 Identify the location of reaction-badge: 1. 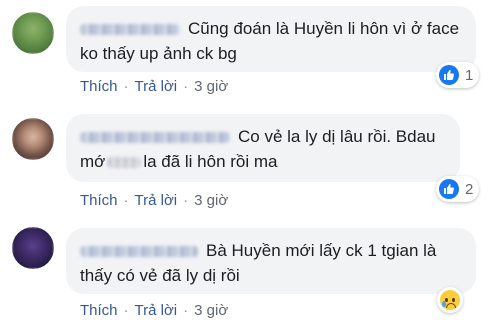
(458, 75).